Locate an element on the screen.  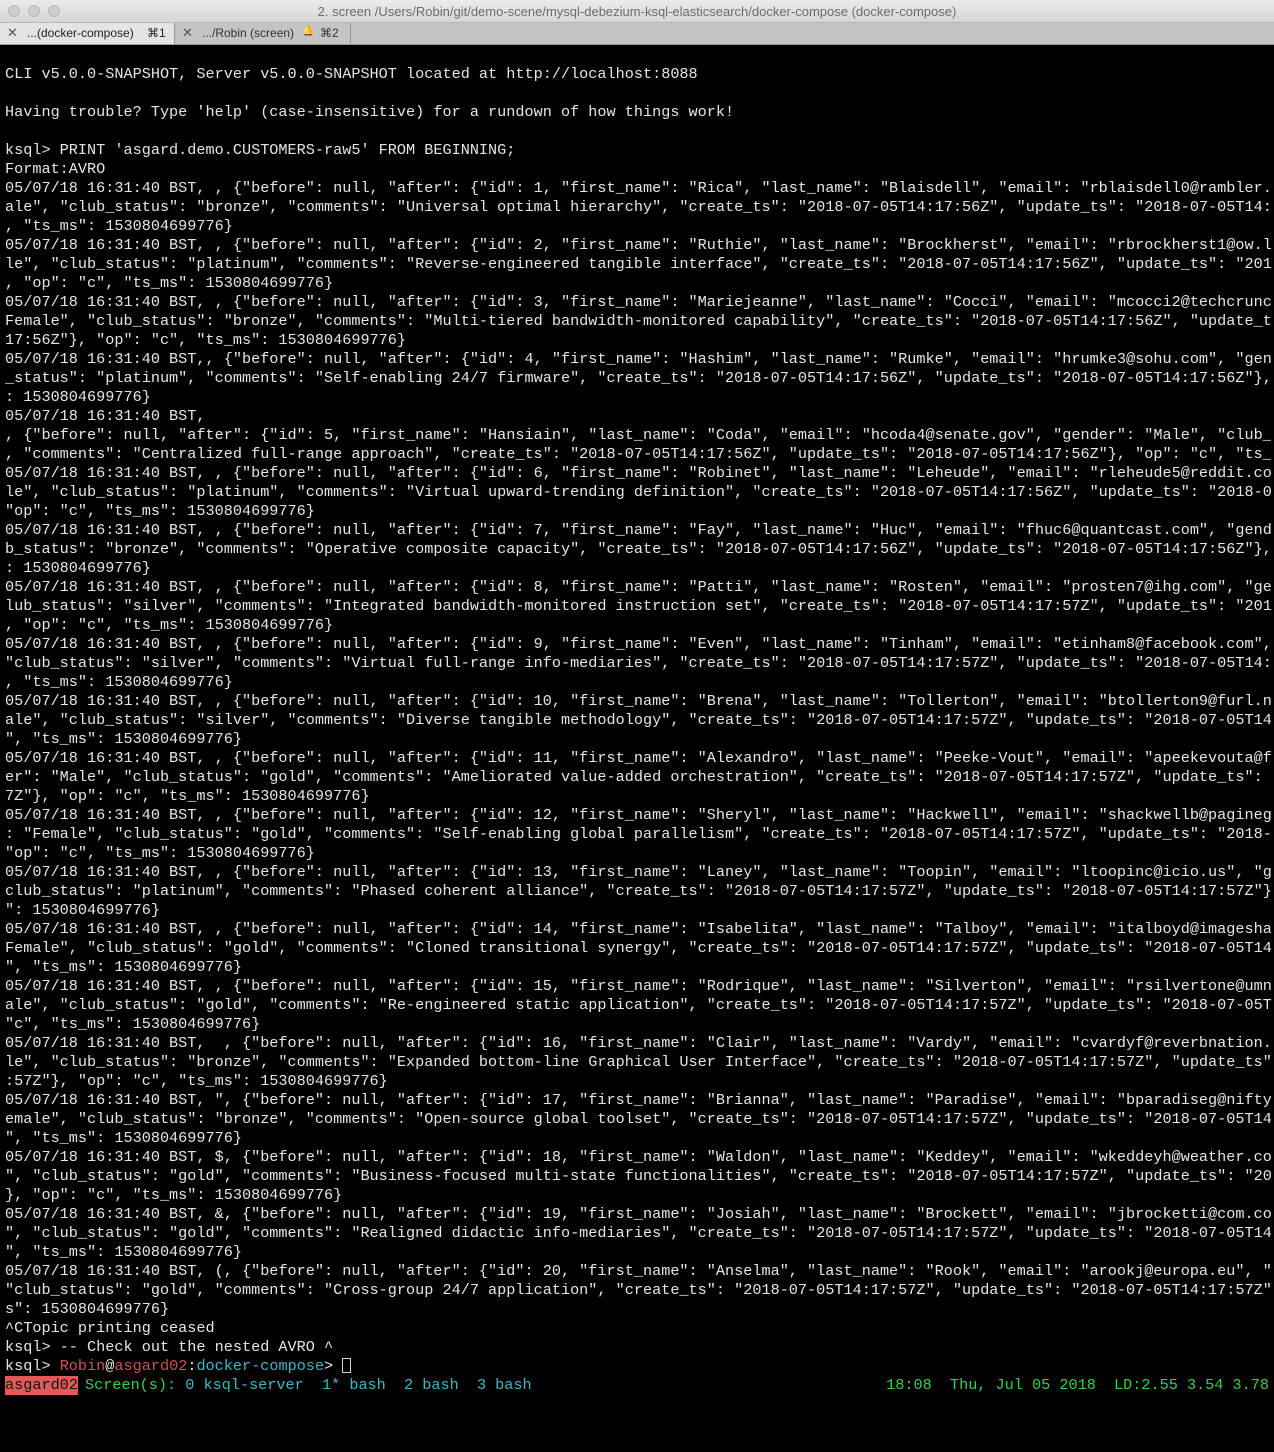
tab-label: ...(docker-compose) is located at coordinates (80, 33).